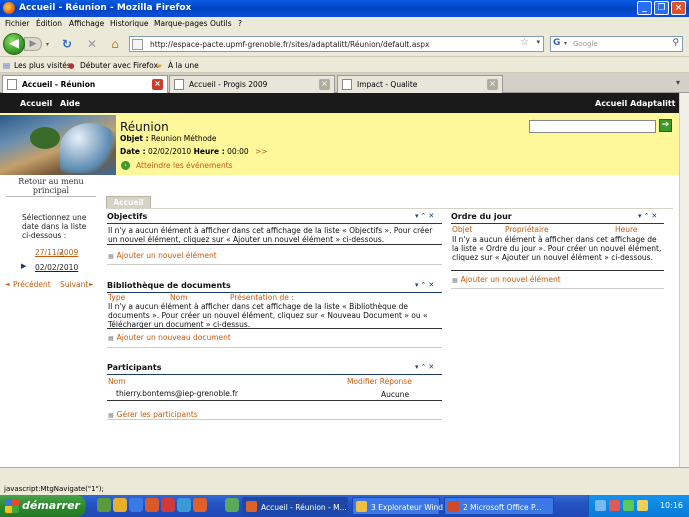 This screenshot has width=689, height=517. I want to click on back-button: ◀, so click(14, 44).